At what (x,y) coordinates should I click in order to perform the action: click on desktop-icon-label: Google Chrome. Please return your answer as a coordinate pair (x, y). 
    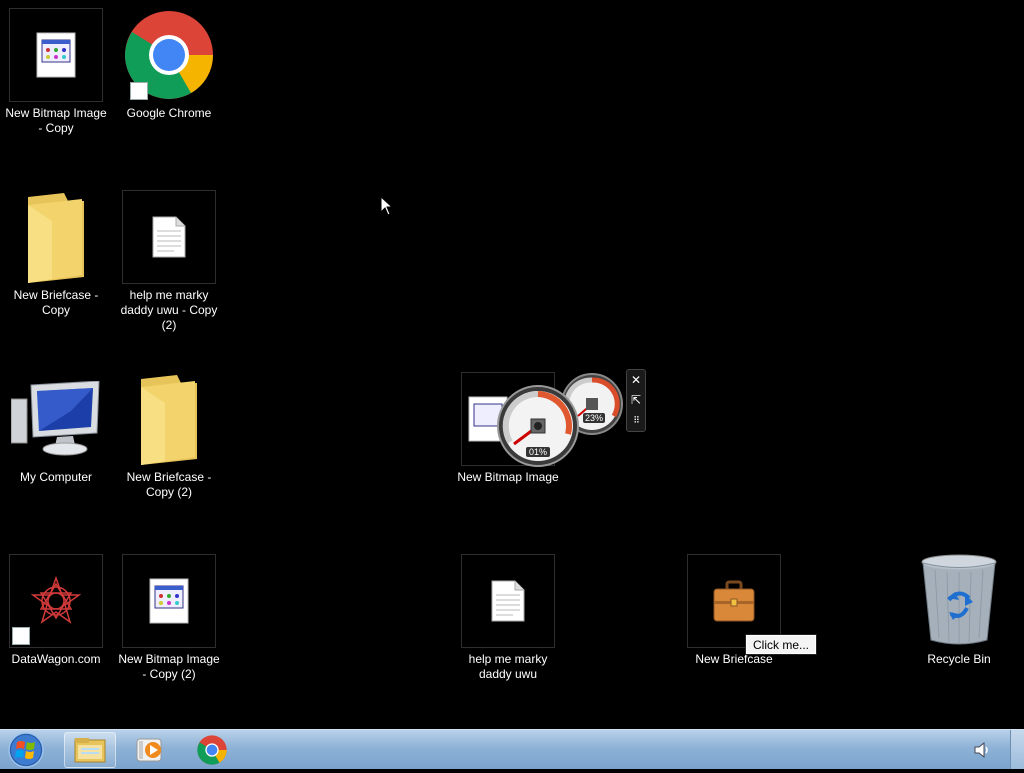
    Looking at the image, I should click on (169, 113).